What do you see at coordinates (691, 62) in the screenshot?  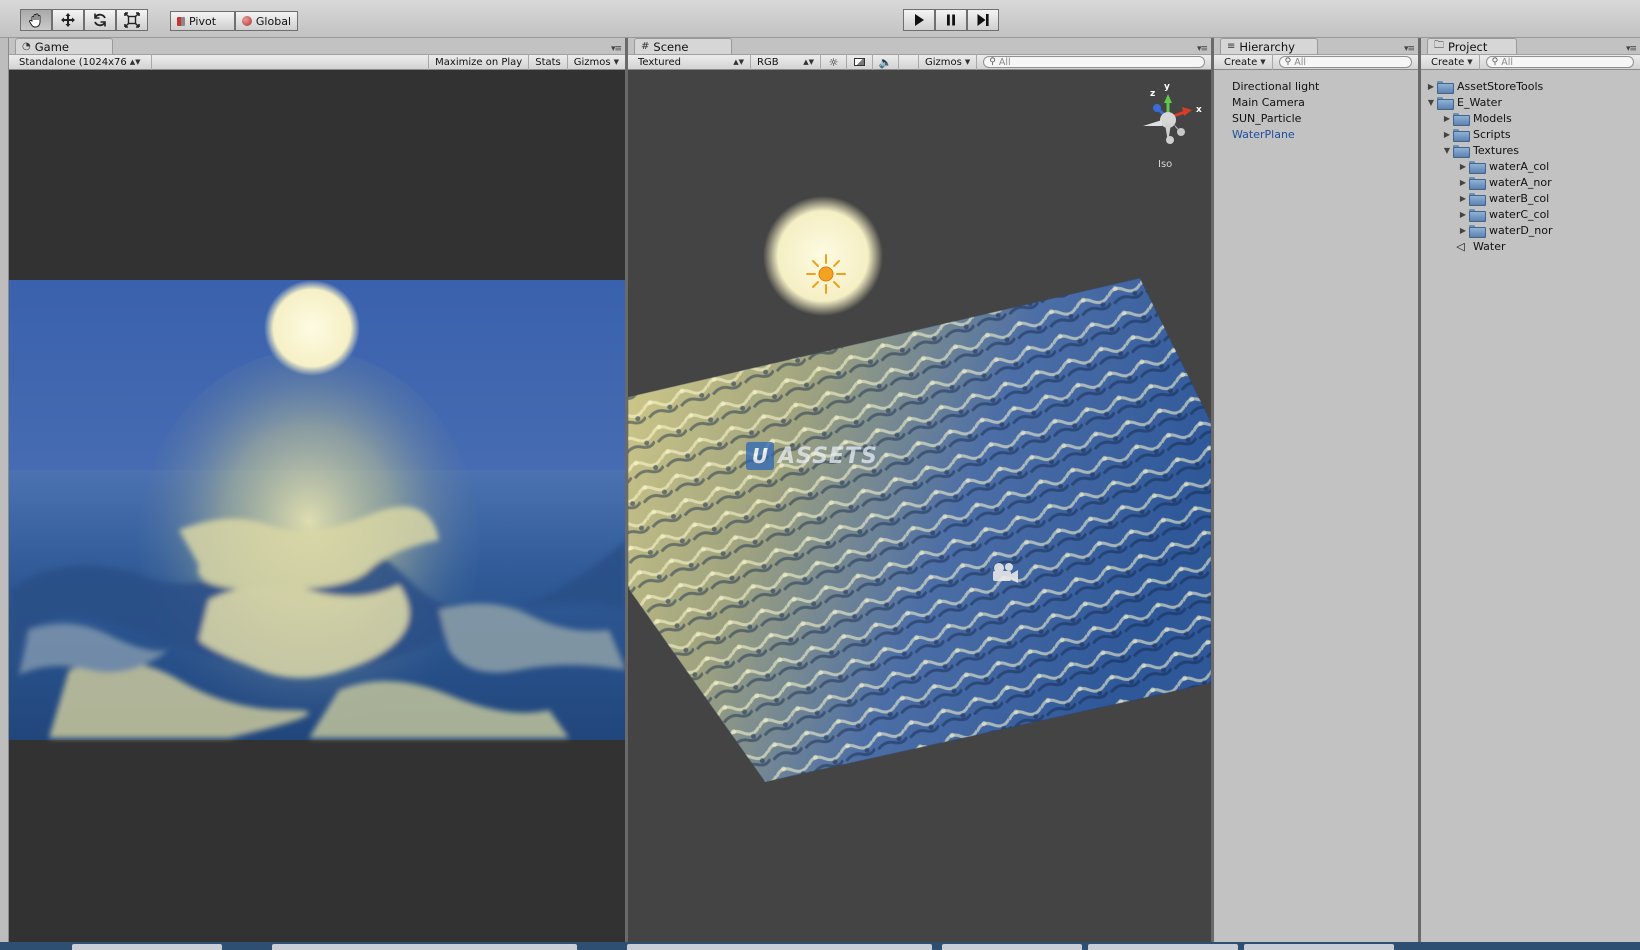 I see `render-mode-dropdown: Textured ▲▼` at bounding box center [691, 62].